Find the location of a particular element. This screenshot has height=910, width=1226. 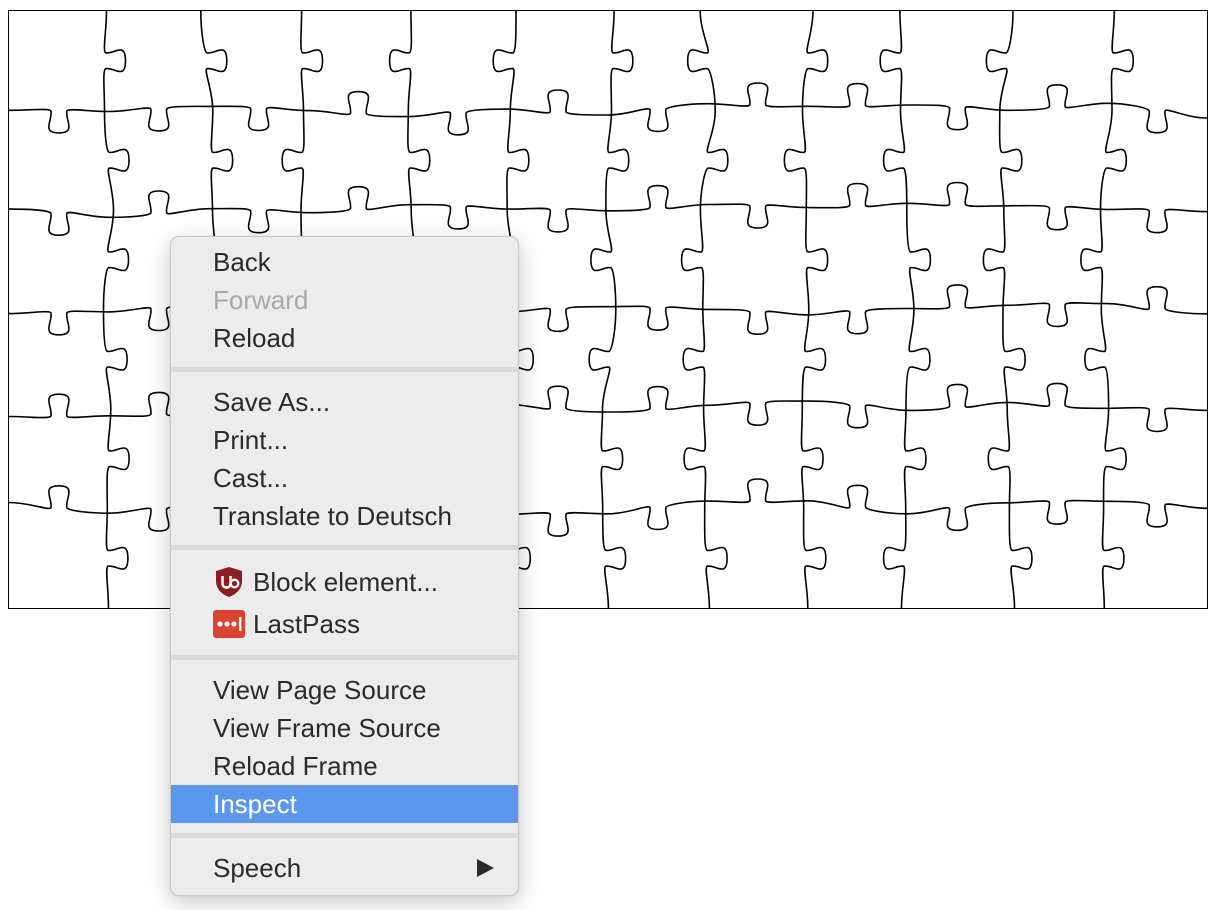

menu-item-reload: Reload is located at coordinates (344, 338).